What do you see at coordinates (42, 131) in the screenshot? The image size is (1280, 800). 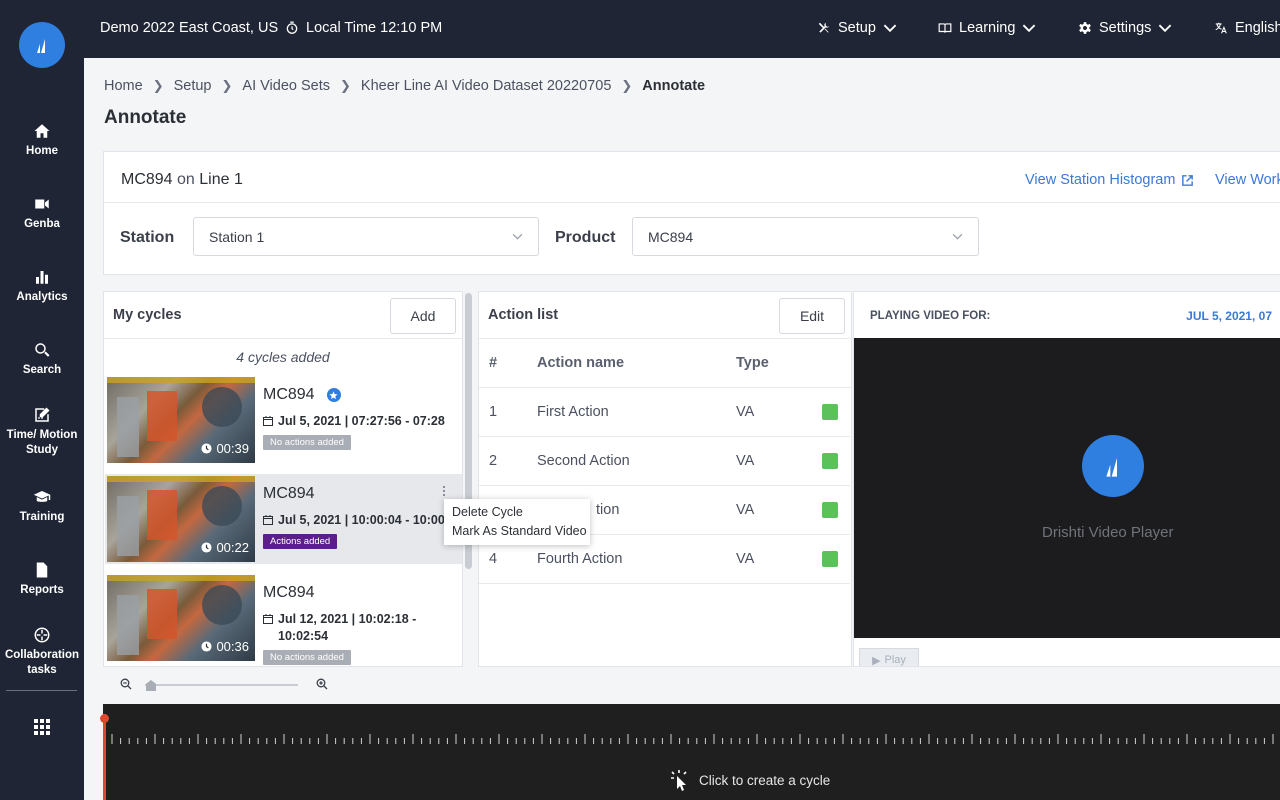 I see `home-icon` at bounding box center [42, 131].